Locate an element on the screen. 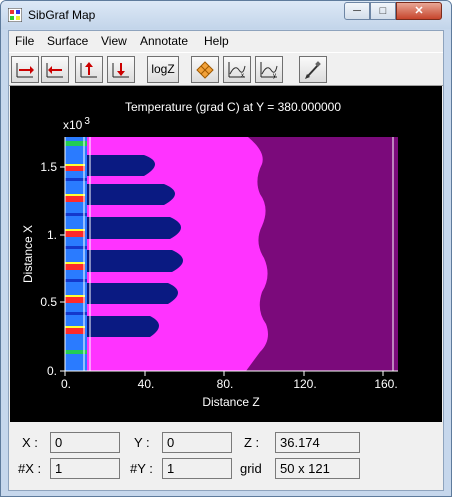 The height and width of the screenshot is (497, 452). axis-y-down-button is located at coordinates (121, 69).